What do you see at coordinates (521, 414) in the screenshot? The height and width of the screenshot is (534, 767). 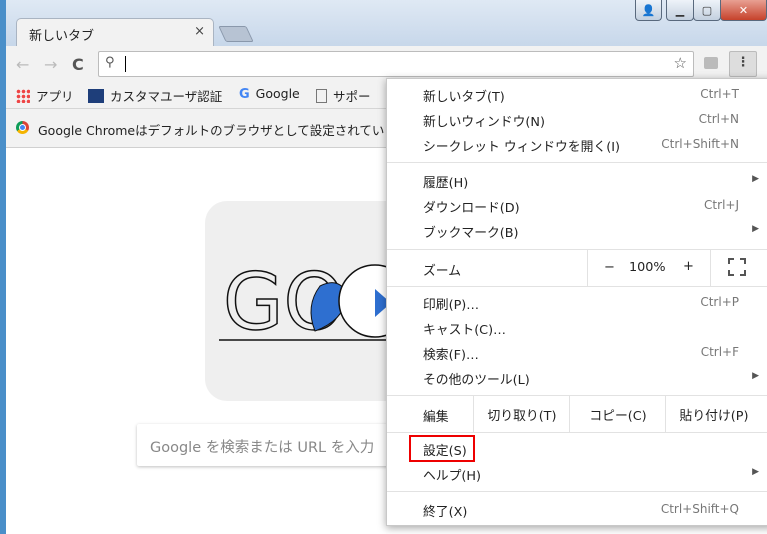 I see `cut-button: 切り取り(T)` at bounding box center [521, 414].